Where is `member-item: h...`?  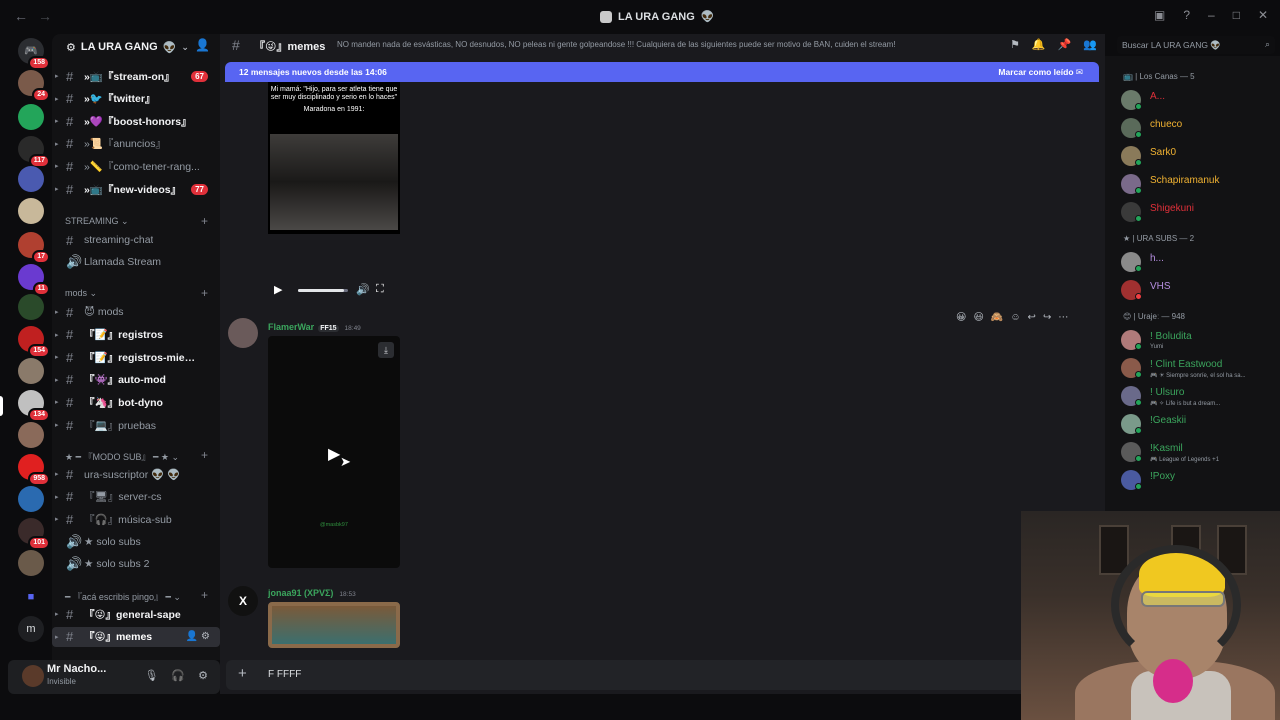
member-item: h... is located at coordinates (1200, 263).